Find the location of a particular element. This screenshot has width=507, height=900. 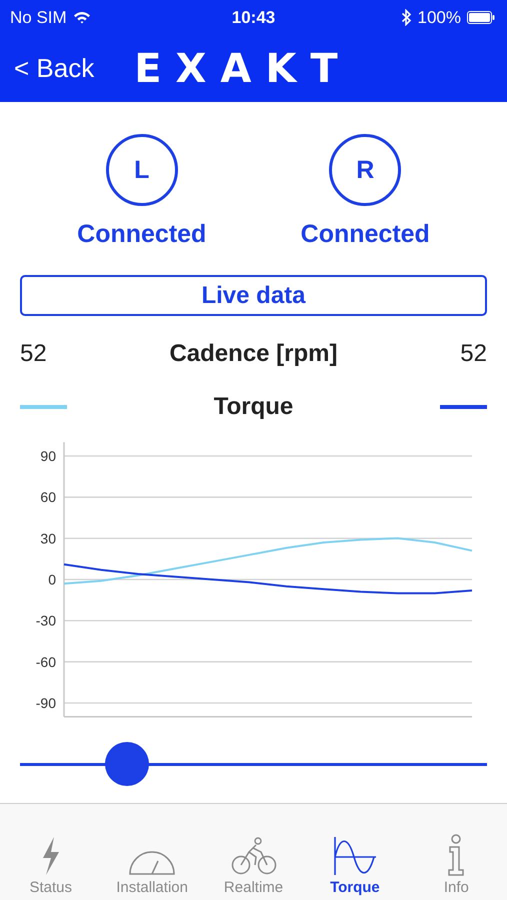

y-tick-label: -60 is located at coordinates (46, 662).